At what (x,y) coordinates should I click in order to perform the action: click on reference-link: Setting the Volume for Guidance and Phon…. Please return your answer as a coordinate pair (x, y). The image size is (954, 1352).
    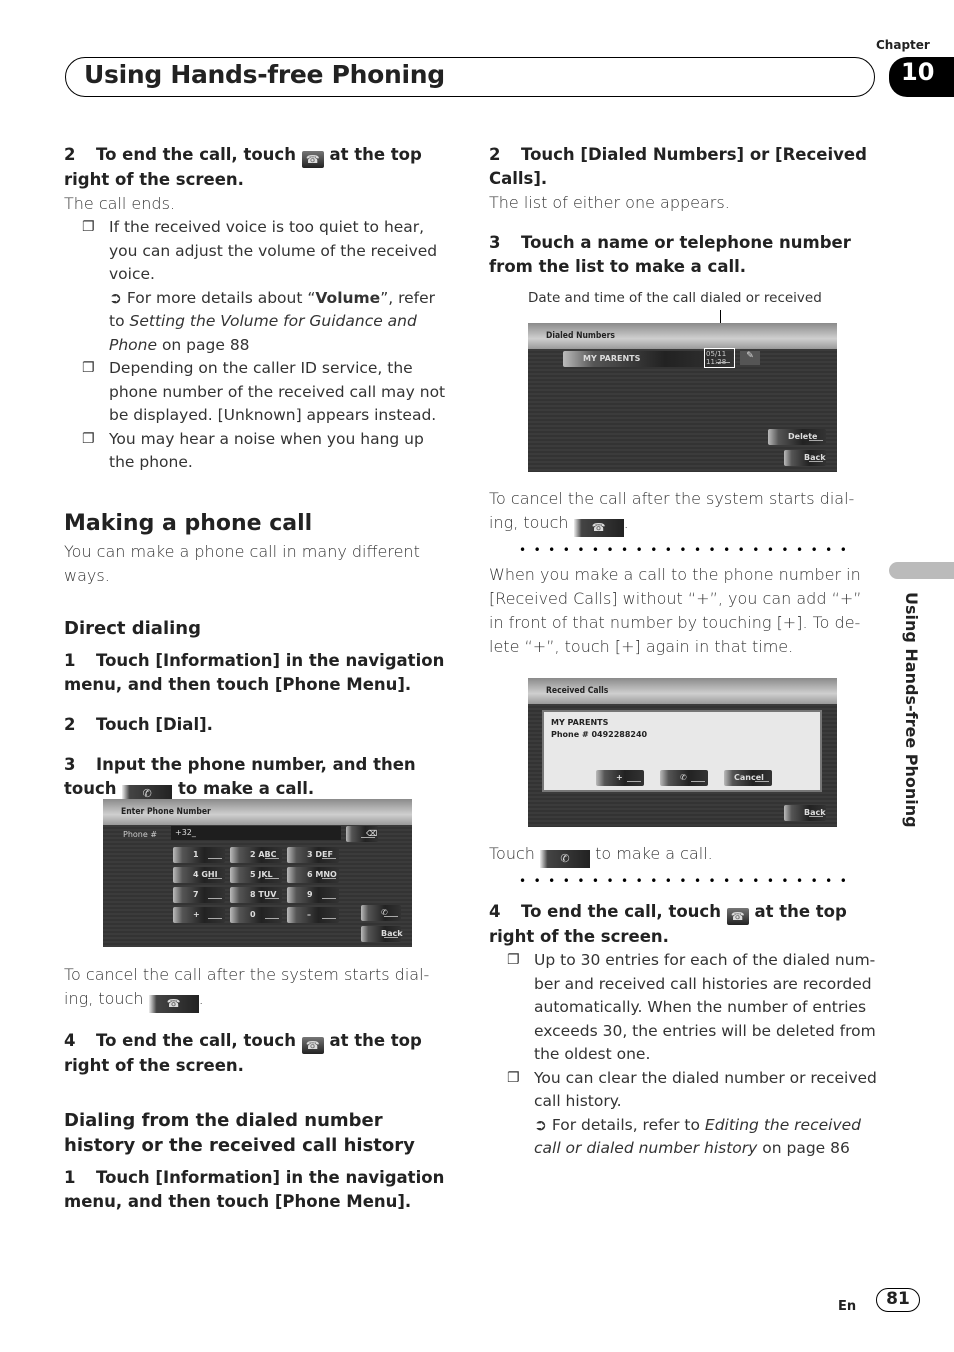
    Looking at the image, I should click on (263, 333).